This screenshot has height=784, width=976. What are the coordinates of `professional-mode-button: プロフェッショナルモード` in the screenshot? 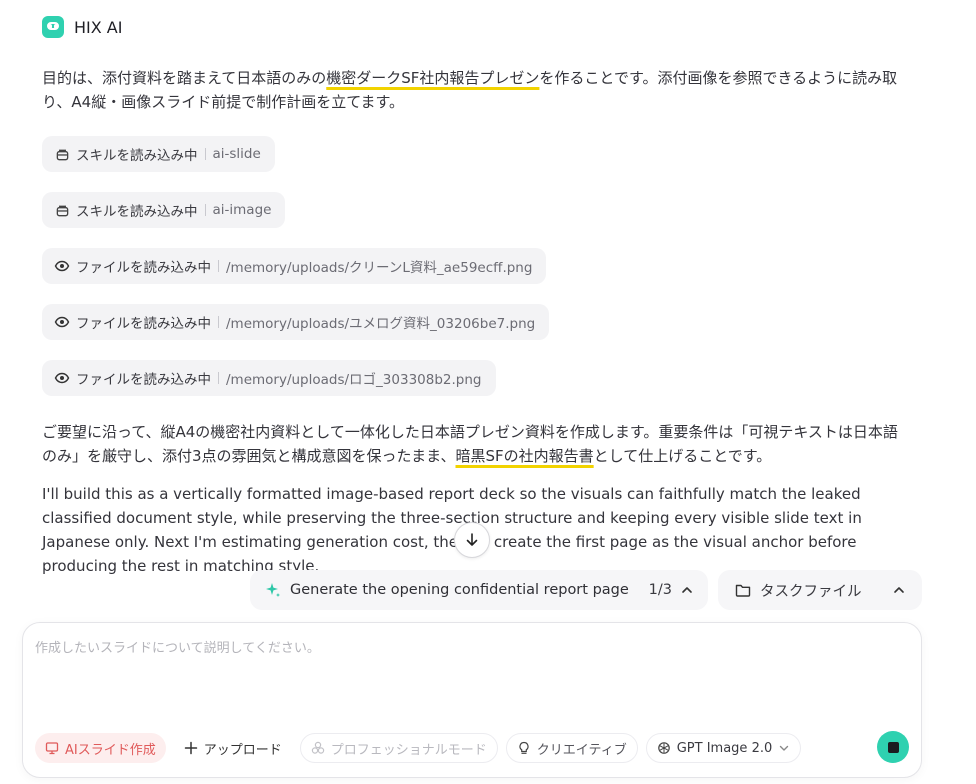 It's located at (398, 748).